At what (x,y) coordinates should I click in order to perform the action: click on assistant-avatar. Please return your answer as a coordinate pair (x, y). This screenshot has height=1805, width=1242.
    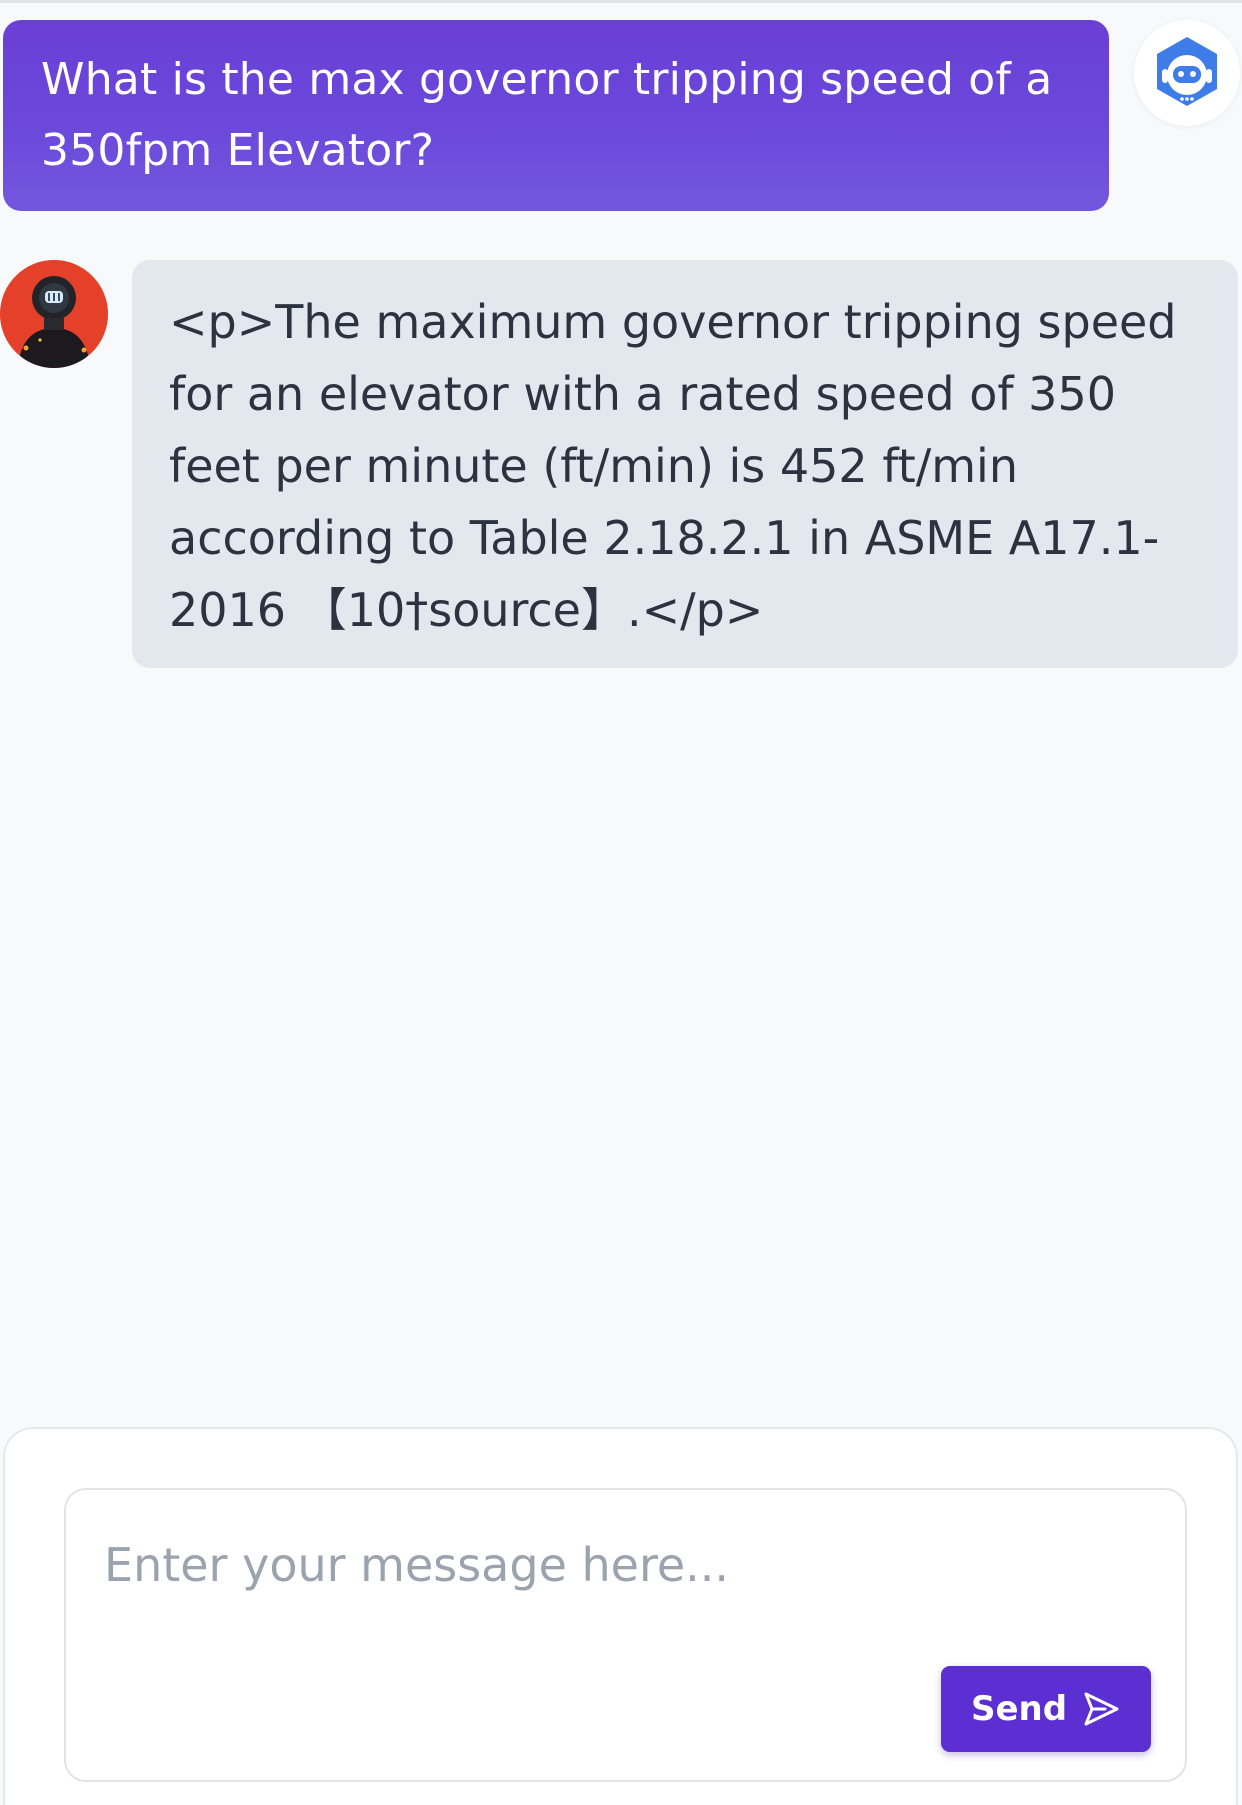
    Looking at the image, I should click on (54, 314).